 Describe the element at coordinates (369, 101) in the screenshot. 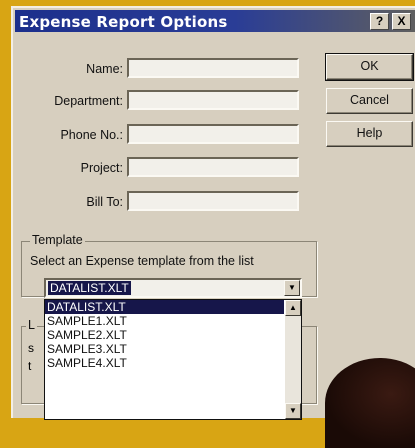

I see `cancel-button: Cancel` at that location.